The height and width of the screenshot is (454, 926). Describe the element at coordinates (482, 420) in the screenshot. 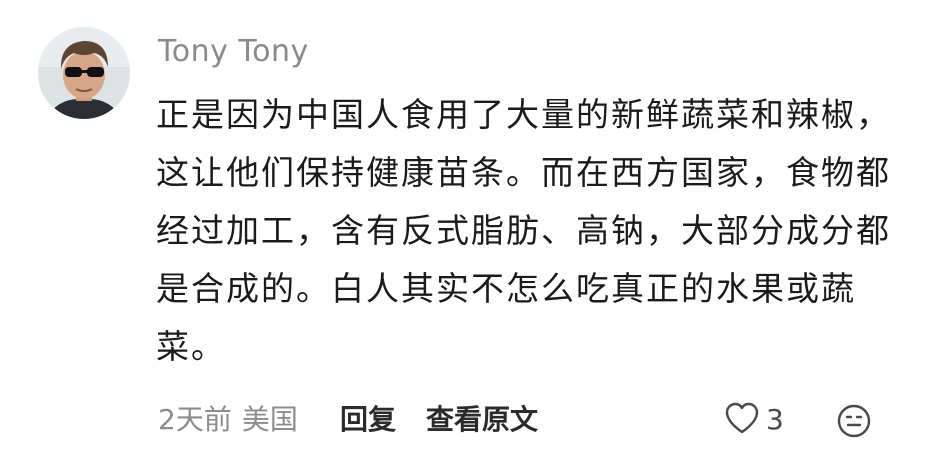

I see `view-original-button: 查看原文` at that location.